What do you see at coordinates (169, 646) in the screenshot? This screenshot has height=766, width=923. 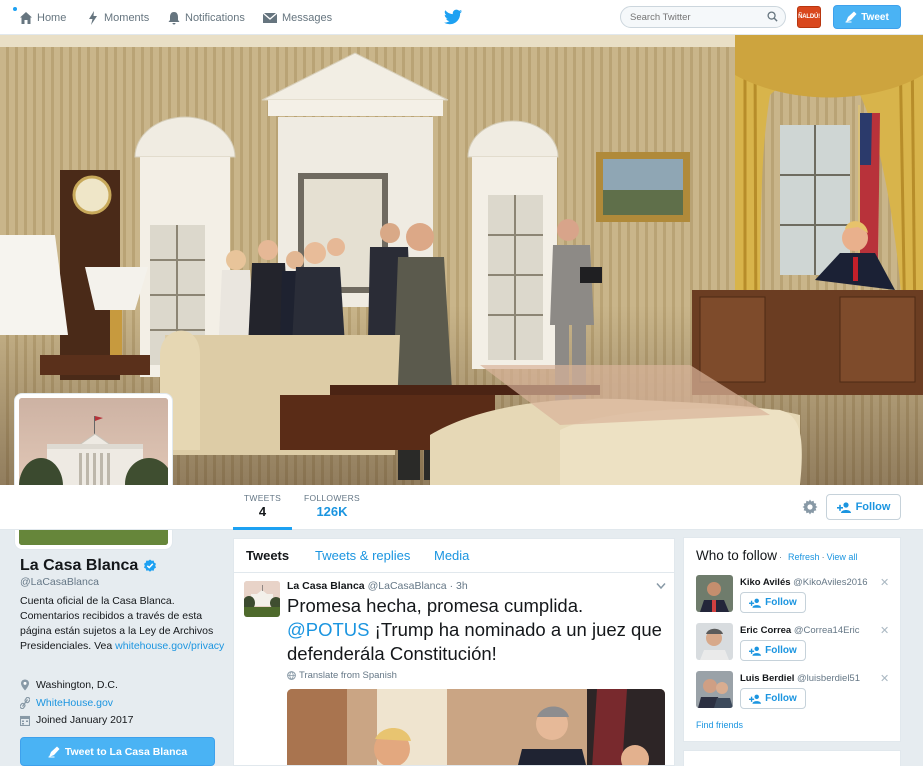 I see `profile-bio-link: whitehouse.gov/privacy` at bounding box center [169, 646].